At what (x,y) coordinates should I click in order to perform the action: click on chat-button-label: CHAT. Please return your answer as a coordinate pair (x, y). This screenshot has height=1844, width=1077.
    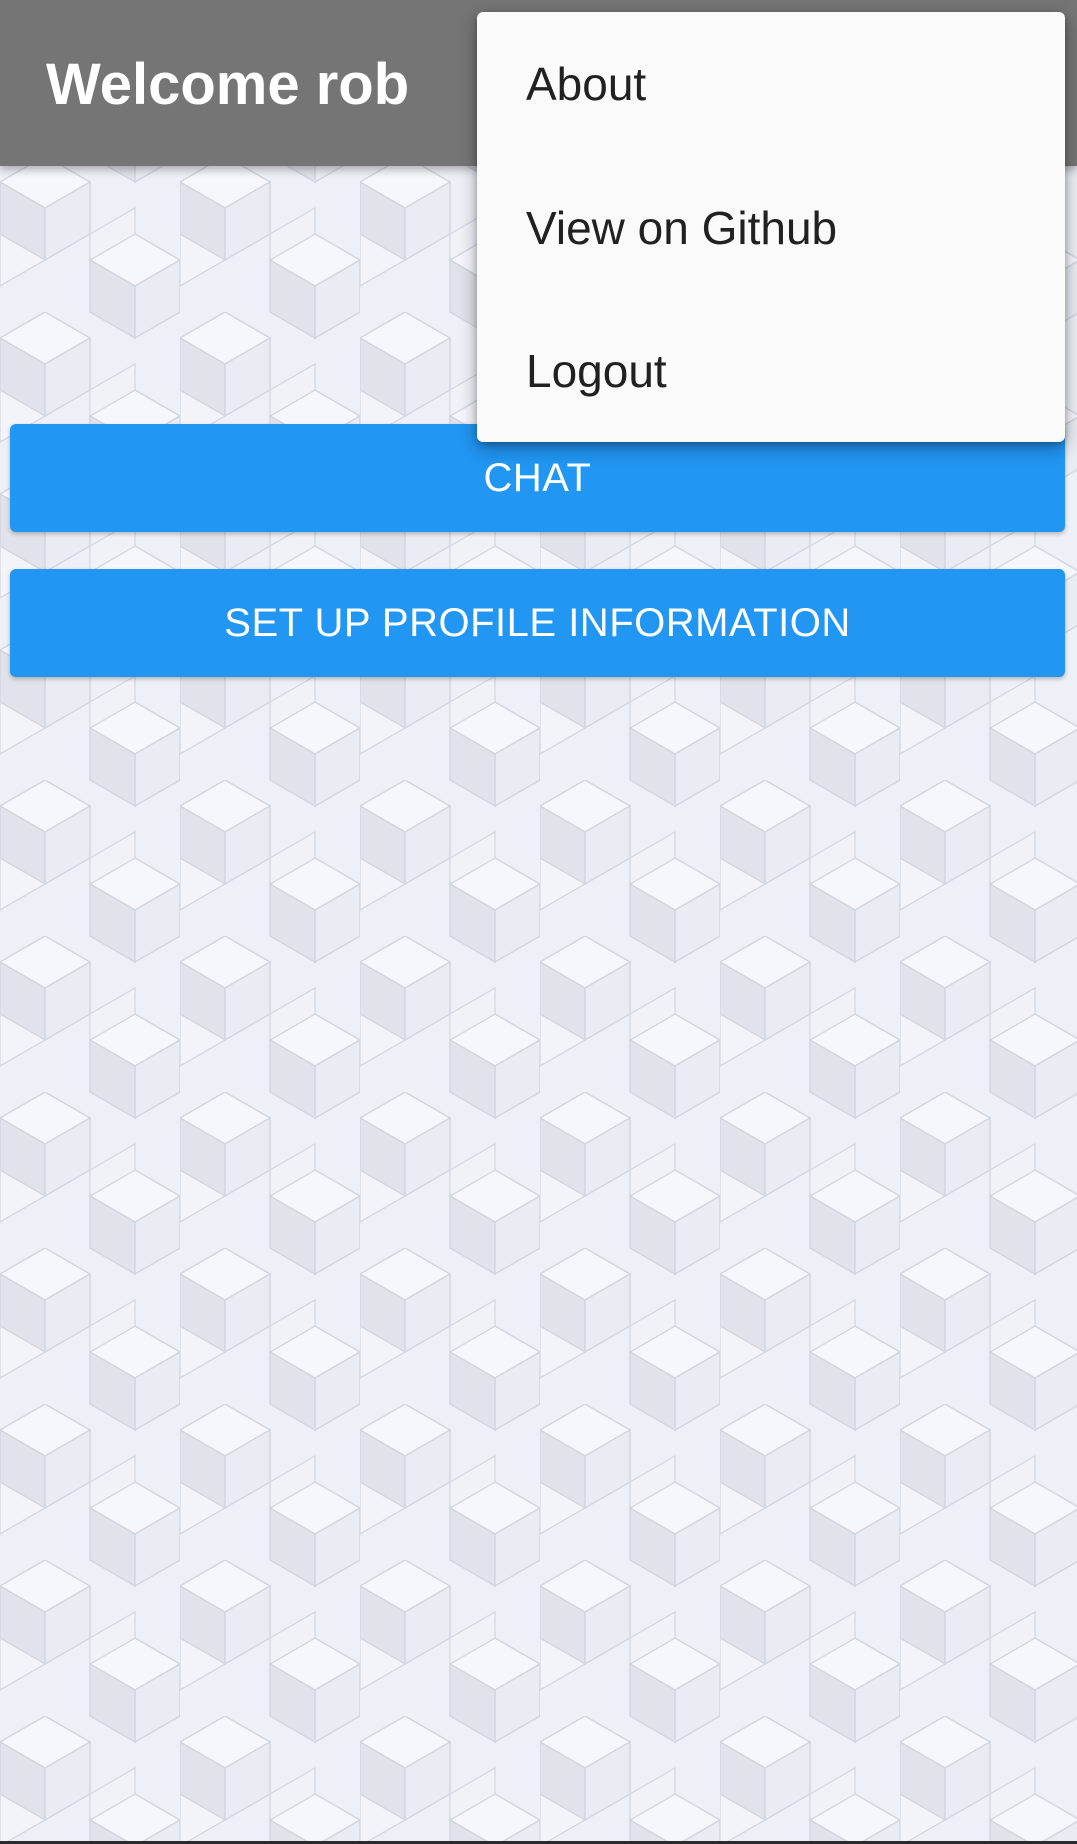
    Looking at the image, I should click on (537, 477).